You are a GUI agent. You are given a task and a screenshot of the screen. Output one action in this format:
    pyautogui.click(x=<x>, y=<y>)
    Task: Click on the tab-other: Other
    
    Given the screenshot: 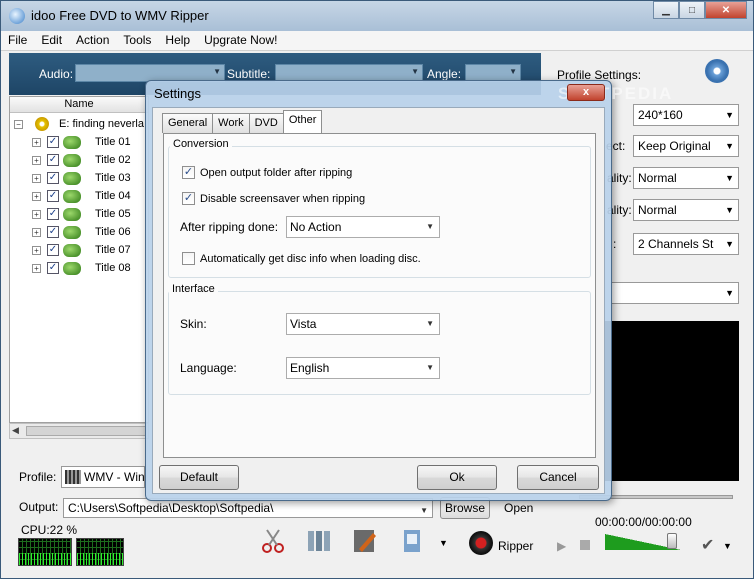 What is the action you would take?
    pyautogui.click(x=302, y=121)
    